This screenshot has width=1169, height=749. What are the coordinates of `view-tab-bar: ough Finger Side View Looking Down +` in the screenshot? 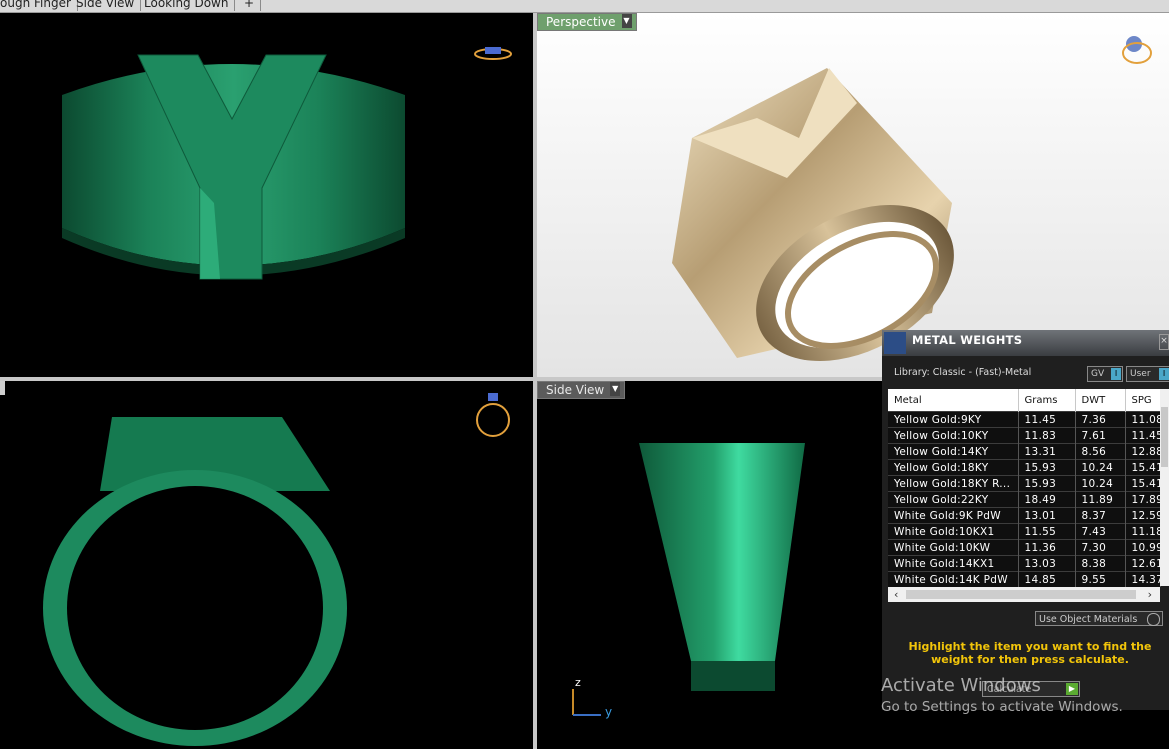 It's located at (584, 6).